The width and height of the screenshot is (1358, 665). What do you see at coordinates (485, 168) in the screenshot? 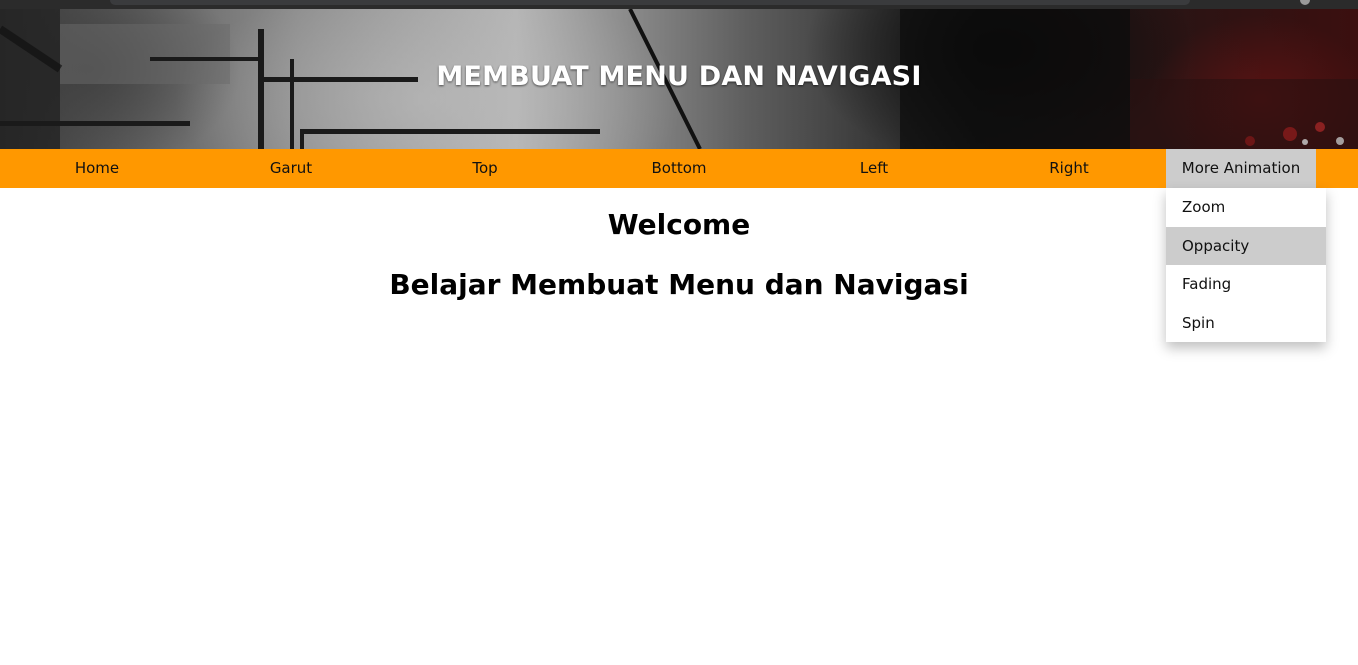
I see `nav-item-top: Top` at bounding box center [485, 168].